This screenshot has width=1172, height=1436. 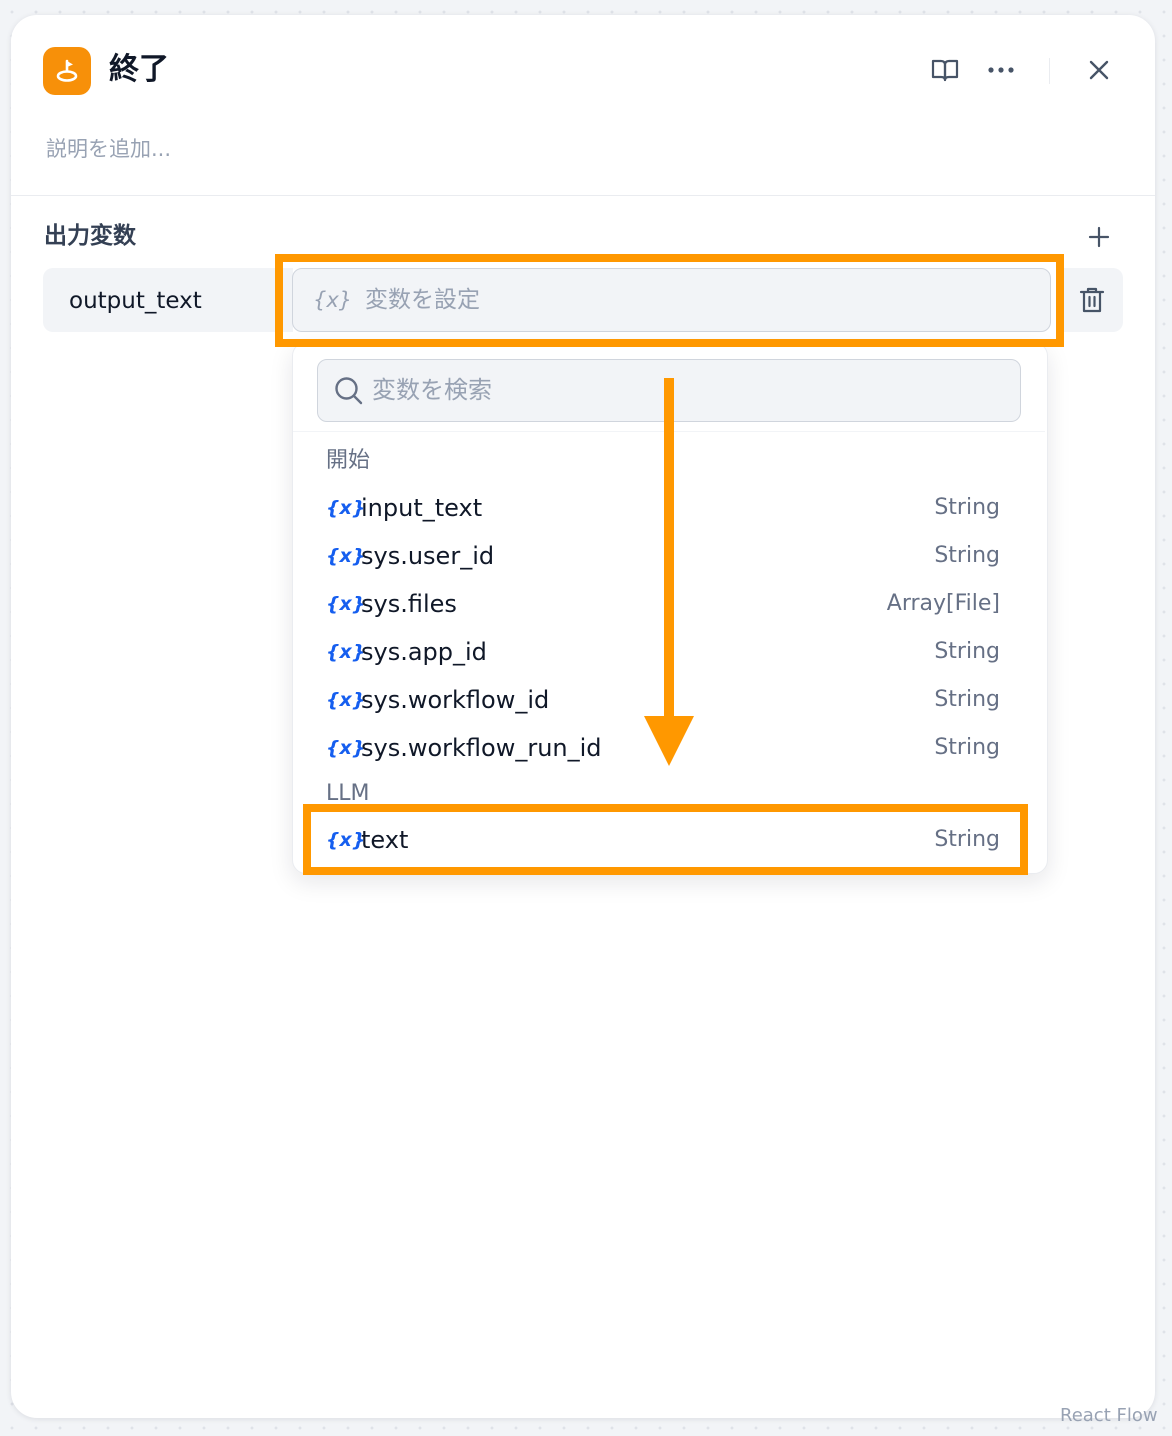 What do you see at coordinates (67, 71) in the screenshot?
I see `end-node-icon` at bounding box center [67, 71].